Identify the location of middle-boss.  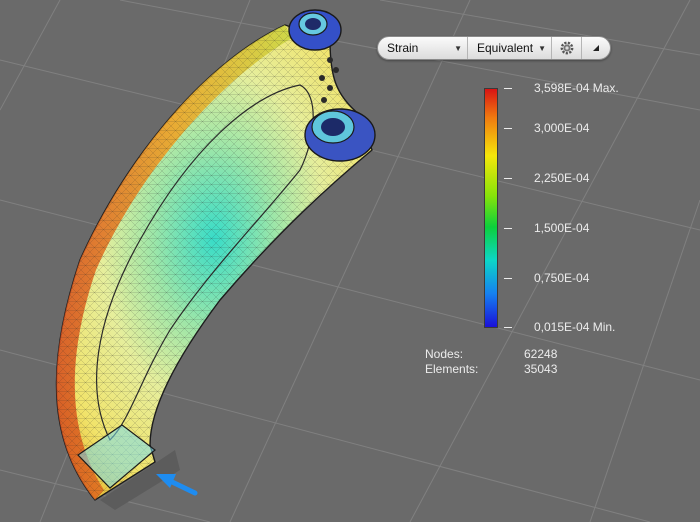
(340, 135).